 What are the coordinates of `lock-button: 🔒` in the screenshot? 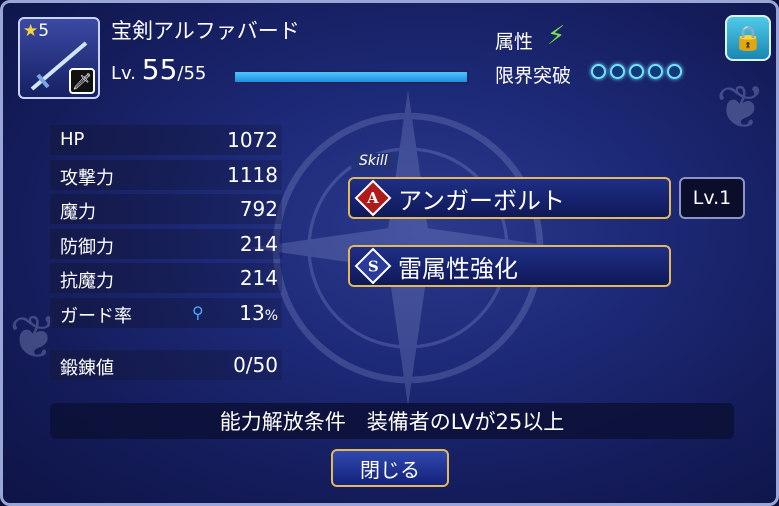 It's located at (748, 38).